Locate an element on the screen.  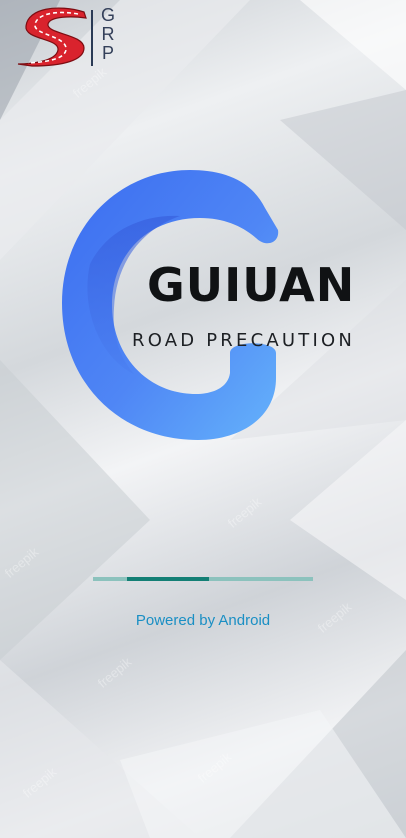
corner-app-logo: GRP is located at coordinates (68, 36).